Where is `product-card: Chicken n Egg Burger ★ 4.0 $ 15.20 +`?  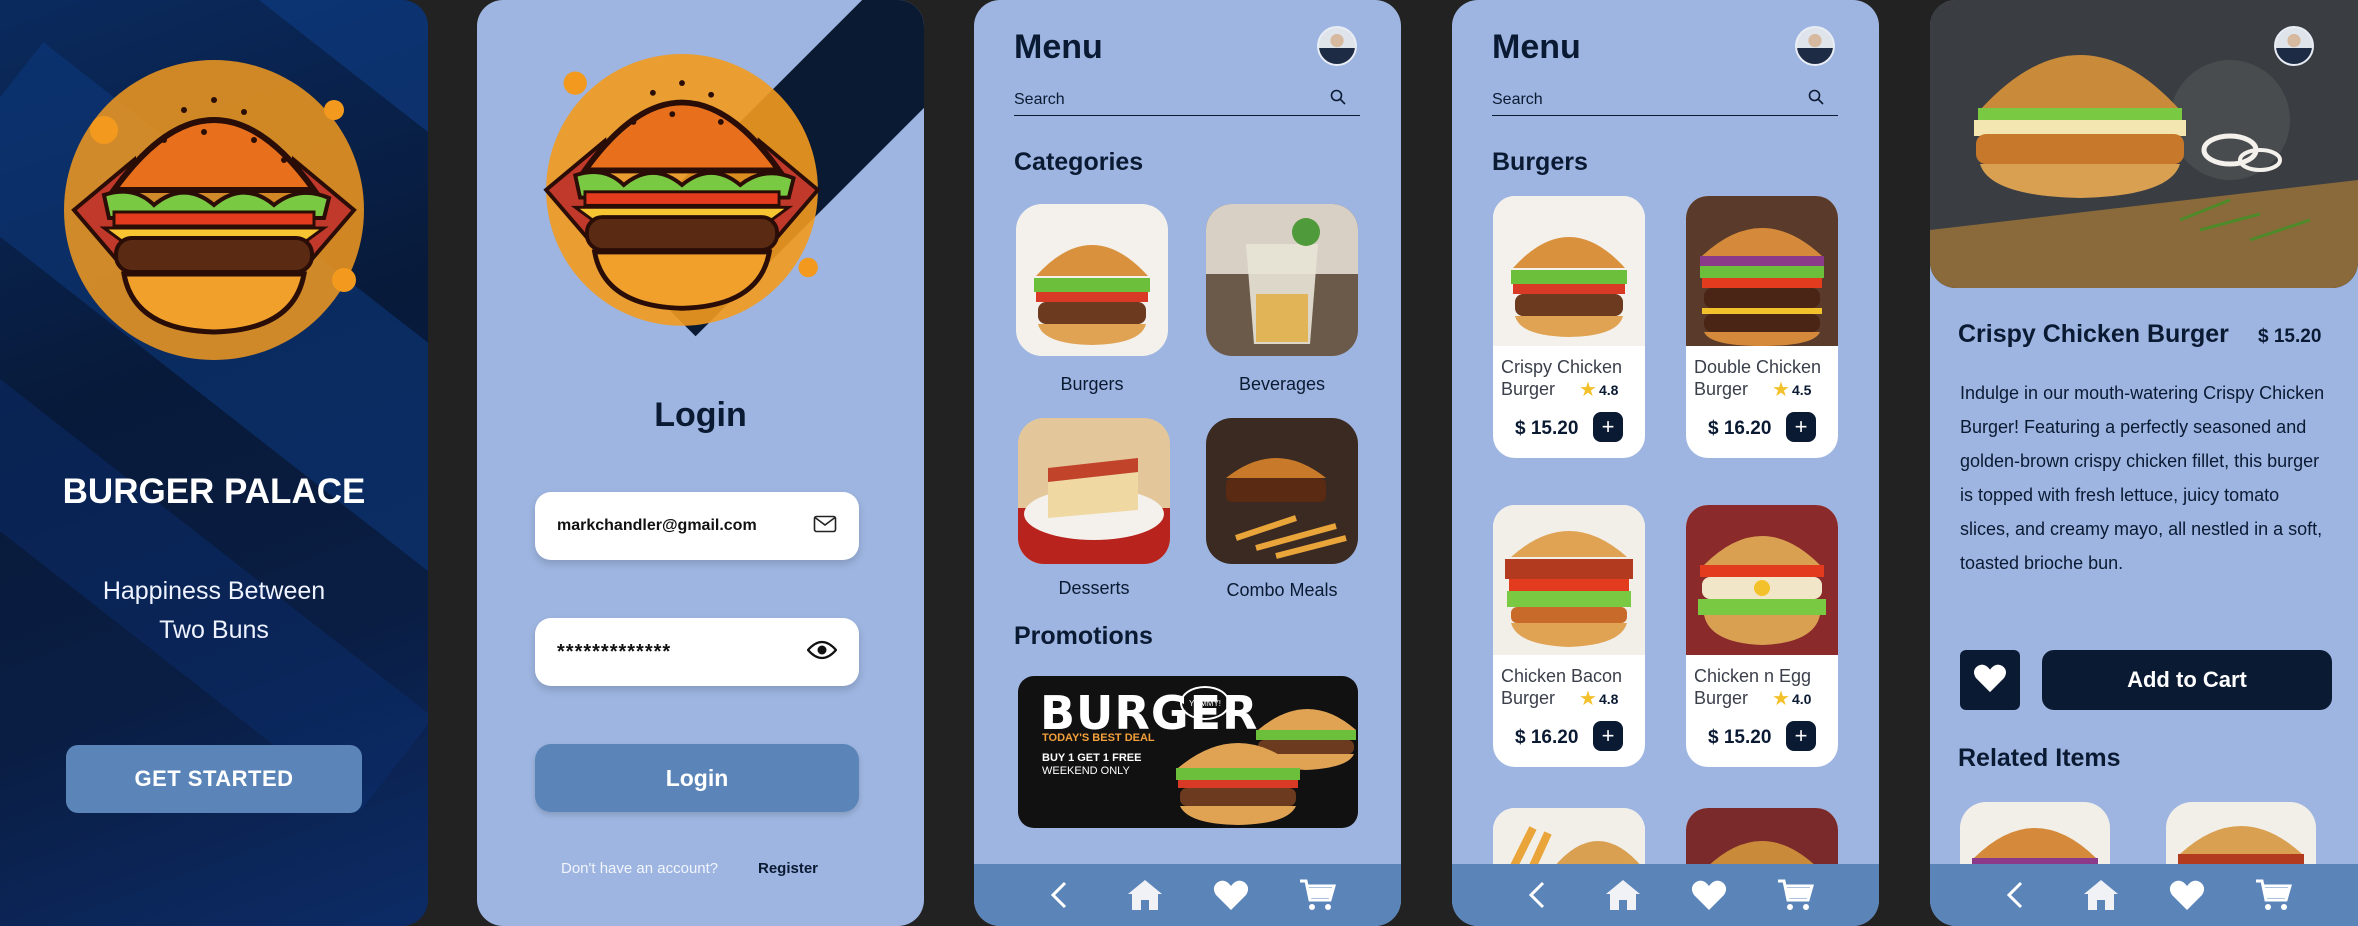 product-card: Chicken n Egg Burger ★ 4.0 $ 15.20 + is located at coordinates (1762, 636).